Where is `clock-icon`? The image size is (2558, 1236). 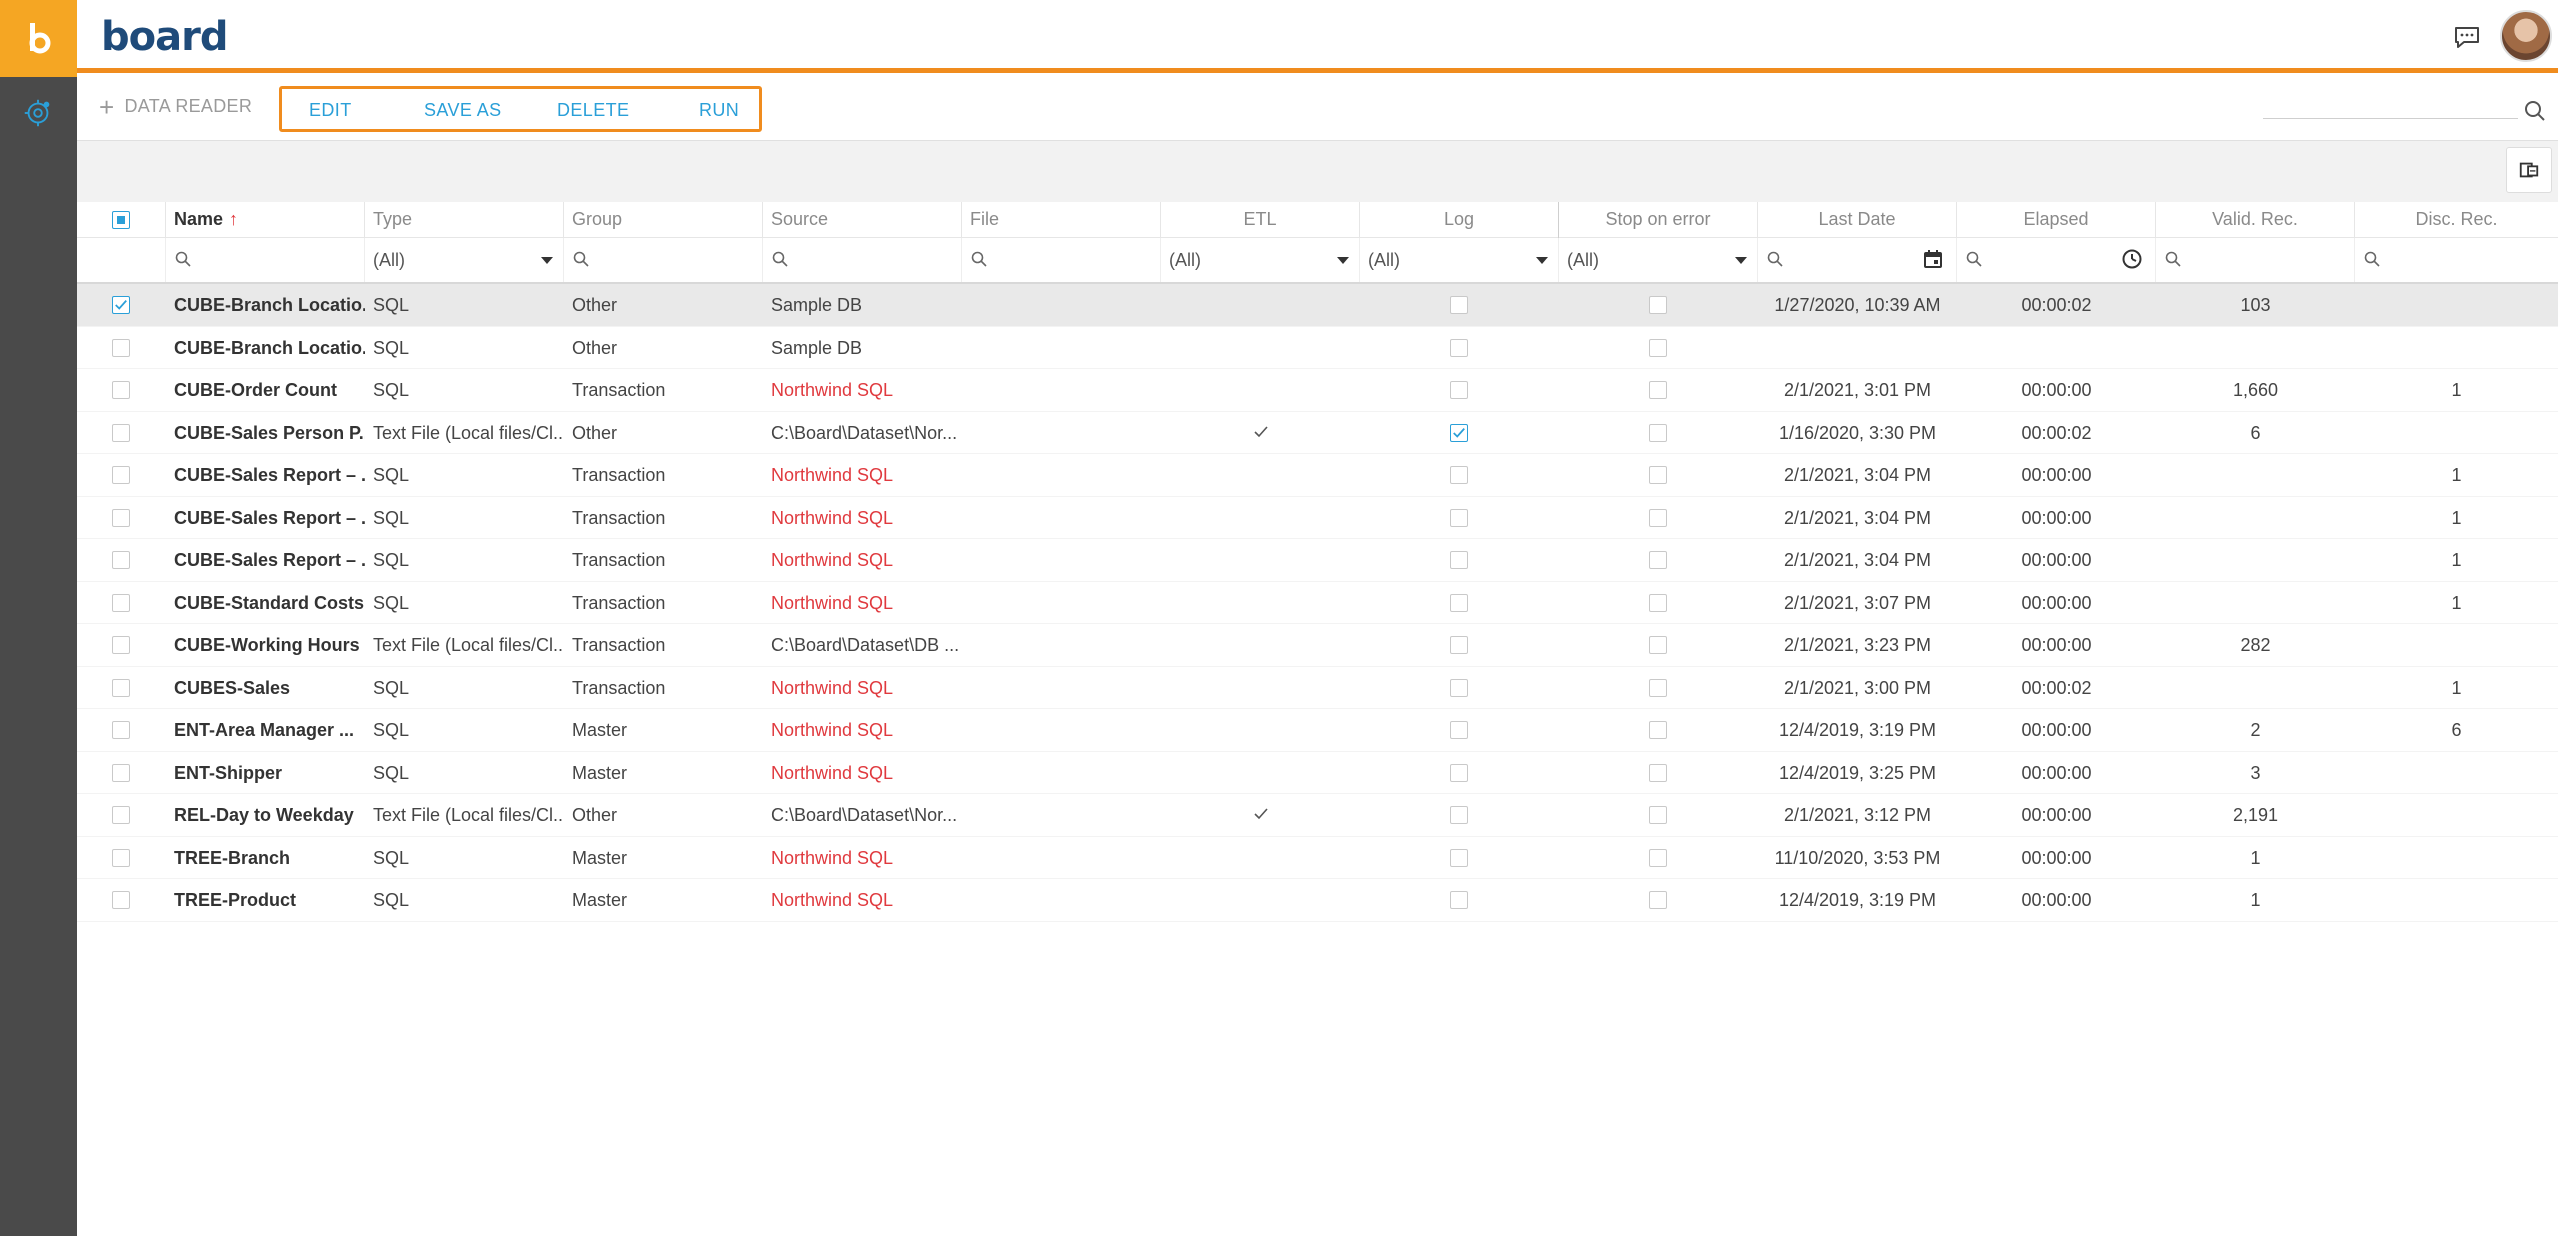
clock-icon is located at coordinates (2132, 259).